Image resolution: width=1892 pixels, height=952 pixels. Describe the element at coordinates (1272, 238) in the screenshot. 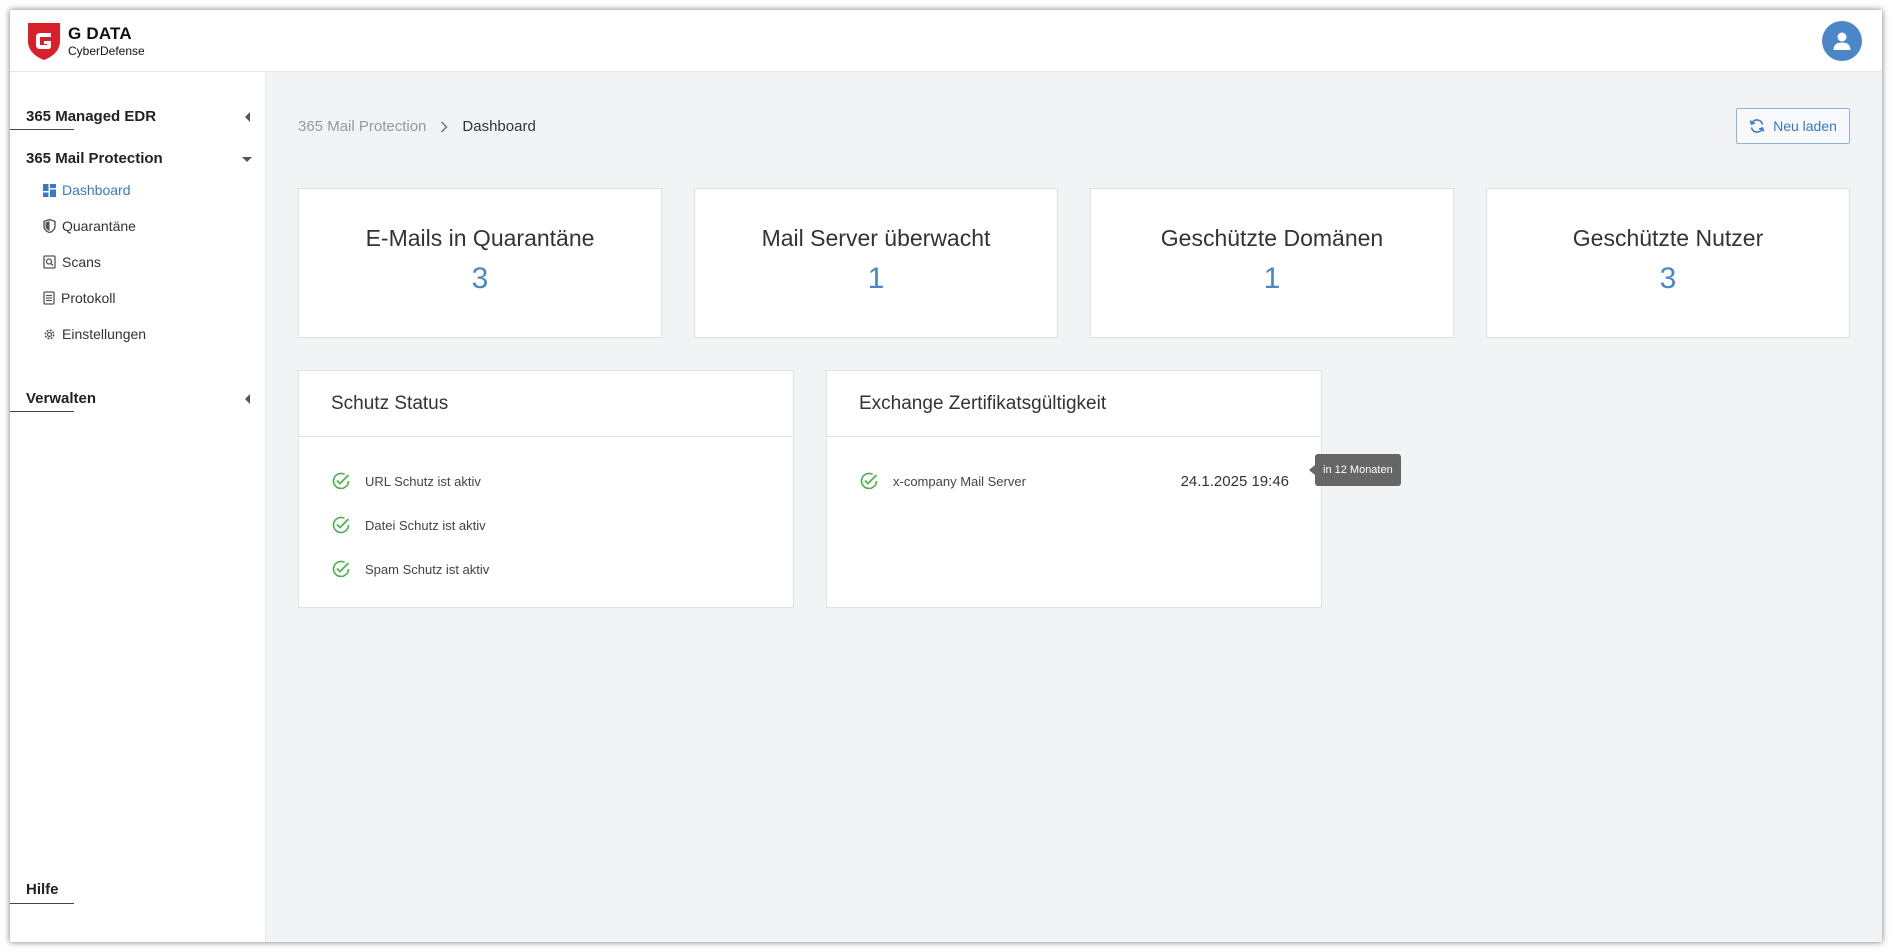

I see `stat-label: Geschützte Domänen` at that location.